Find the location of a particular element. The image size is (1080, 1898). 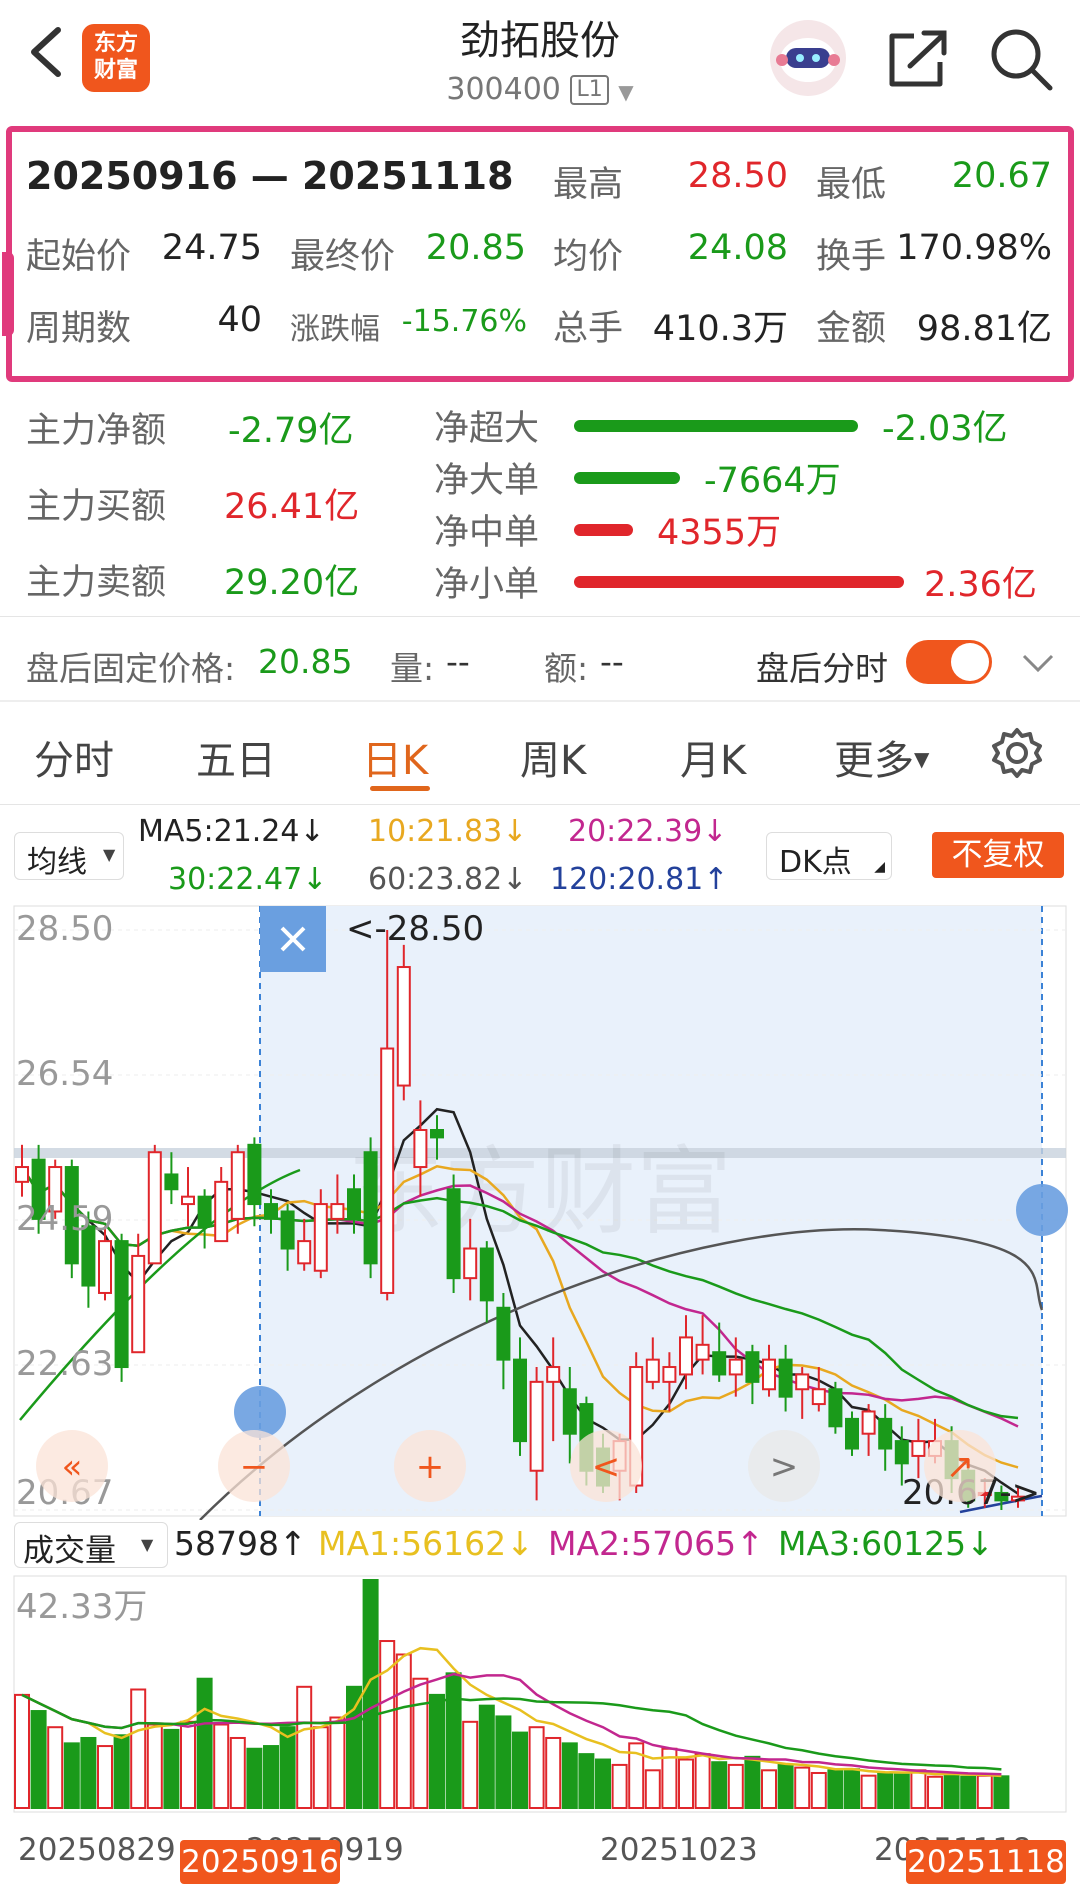

ma-select-label: 均线 is located at coordinates (57, 862).